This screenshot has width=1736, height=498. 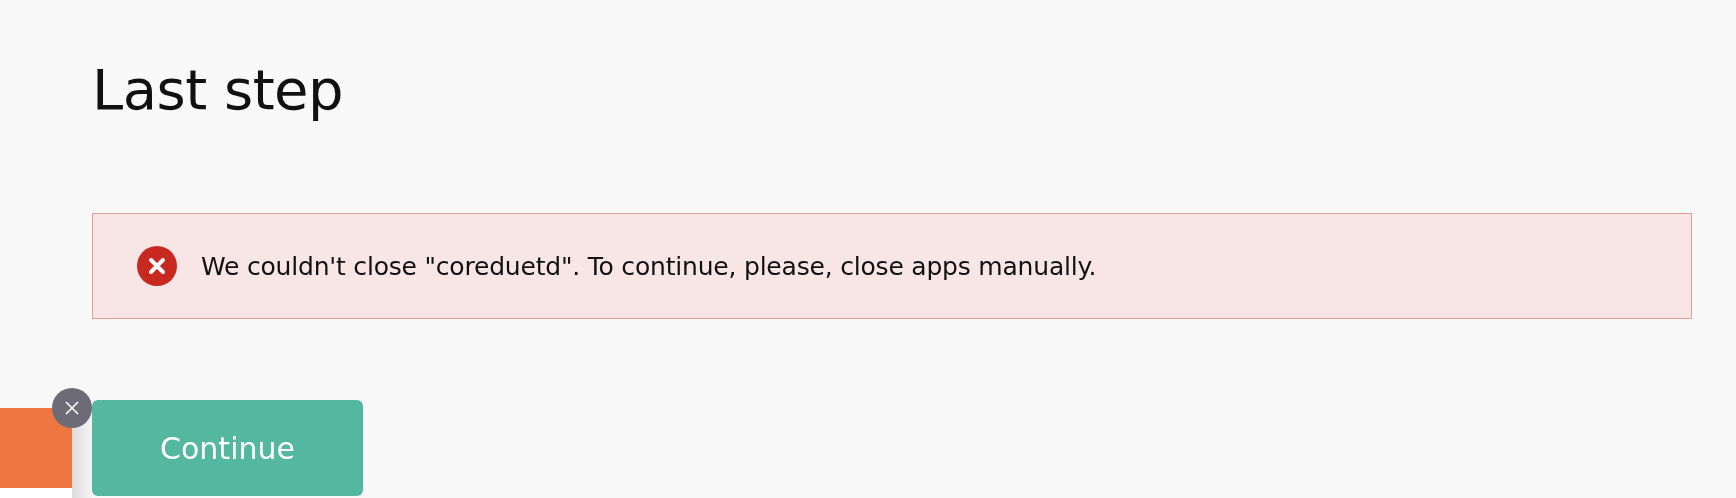 What do you see at coordinates (218, 90) in the screenshot?
I see `page-title: Last step` at bounding box center [218, 90].